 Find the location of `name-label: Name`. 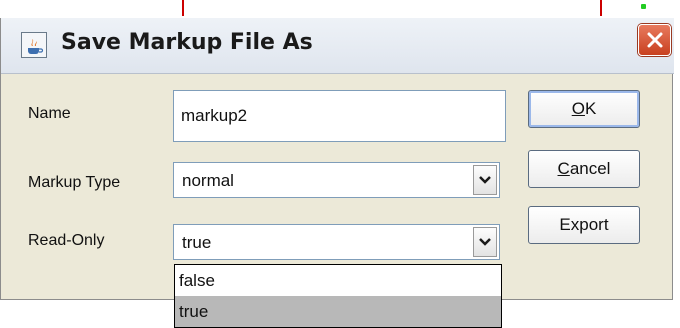

name-label: Name is located at coordinates (49, 113).